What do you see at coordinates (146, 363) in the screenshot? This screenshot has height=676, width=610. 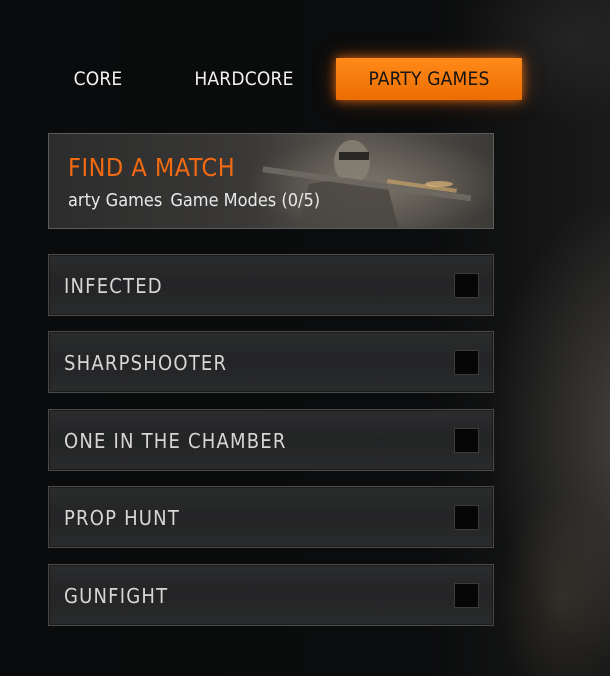 I see `mode-label: SHARPSHOOTER` at bounding box center [146, 363].